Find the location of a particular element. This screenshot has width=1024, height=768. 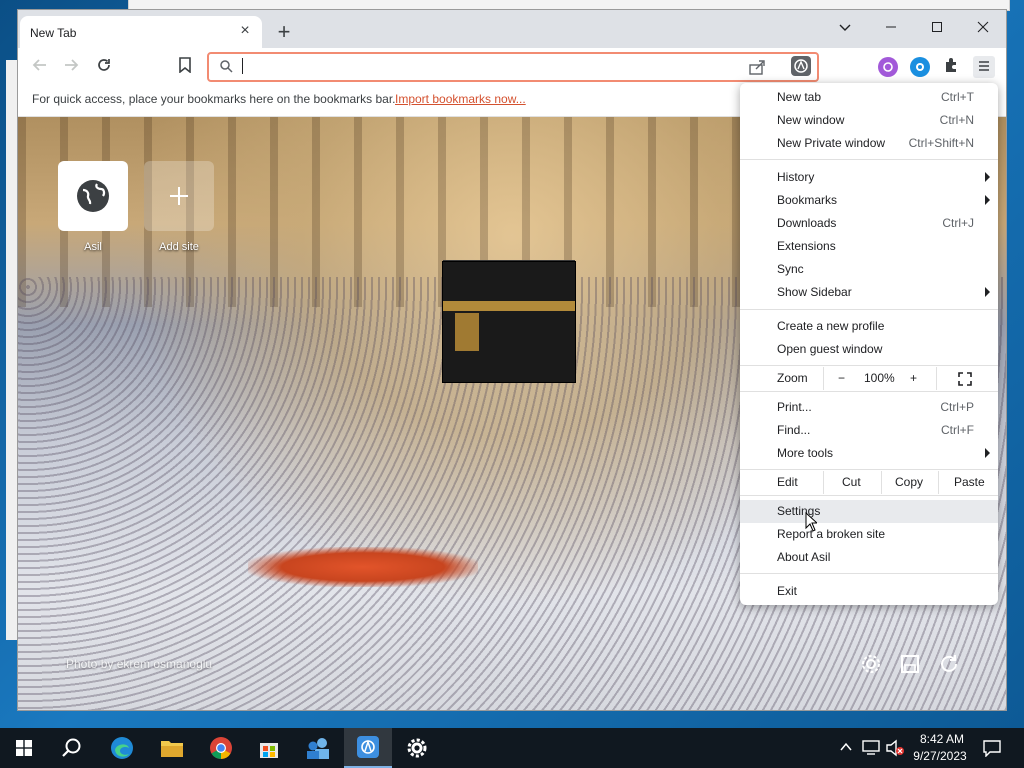

menu-item-shortcut: Ctrl+P is located at coordinates (957, 407).